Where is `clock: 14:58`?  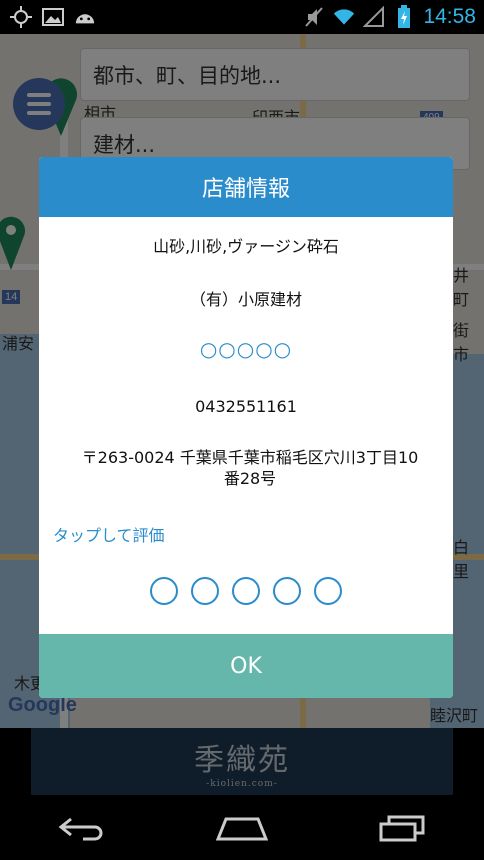 clock: 14:58 is located at coordinates (449, 16).